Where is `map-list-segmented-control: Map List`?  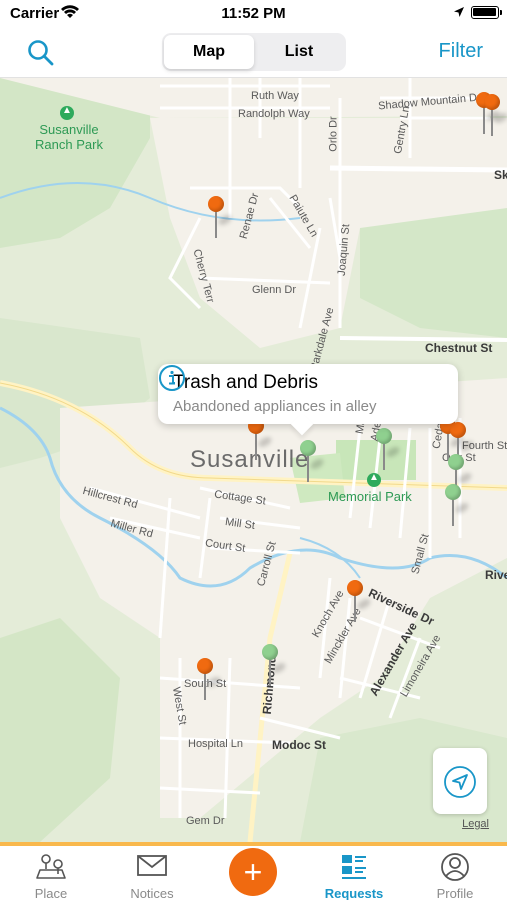 map-list-segmented-control: Map List is located at coordinates (254, 52).